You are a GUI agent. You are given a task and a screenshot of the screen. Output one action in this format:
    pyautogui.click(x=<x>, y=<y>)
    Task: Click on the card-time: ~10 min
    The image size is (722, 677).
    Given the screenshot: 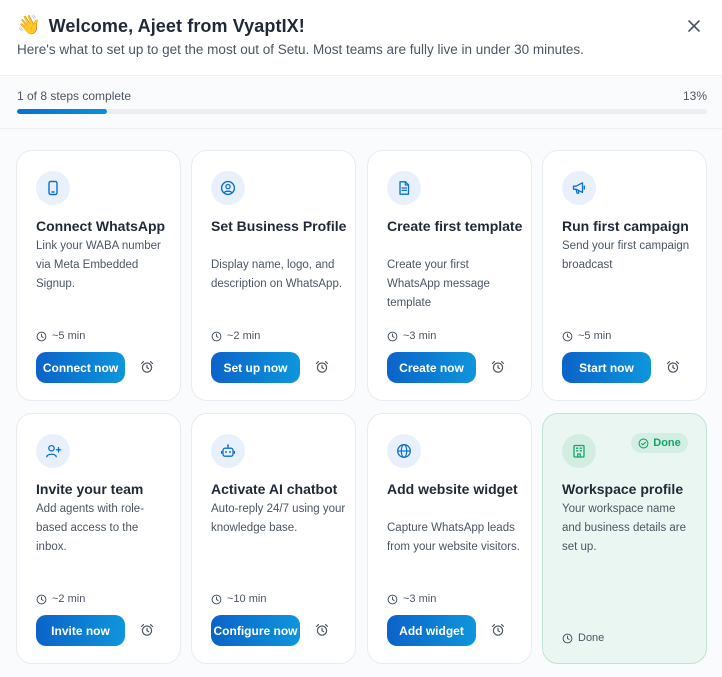 What is the action you would take?
    pyautogui.click(x=238, y=599)
    